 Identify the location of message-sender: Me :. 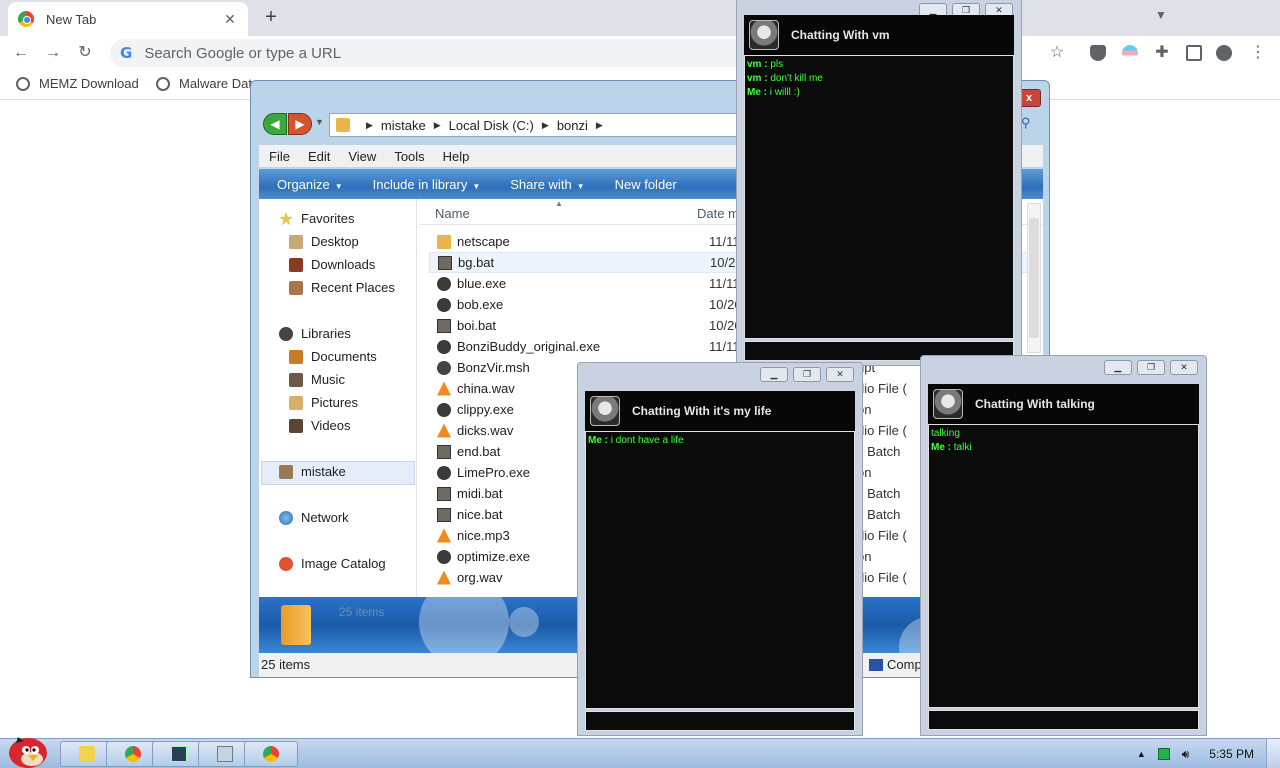
(598, 440).